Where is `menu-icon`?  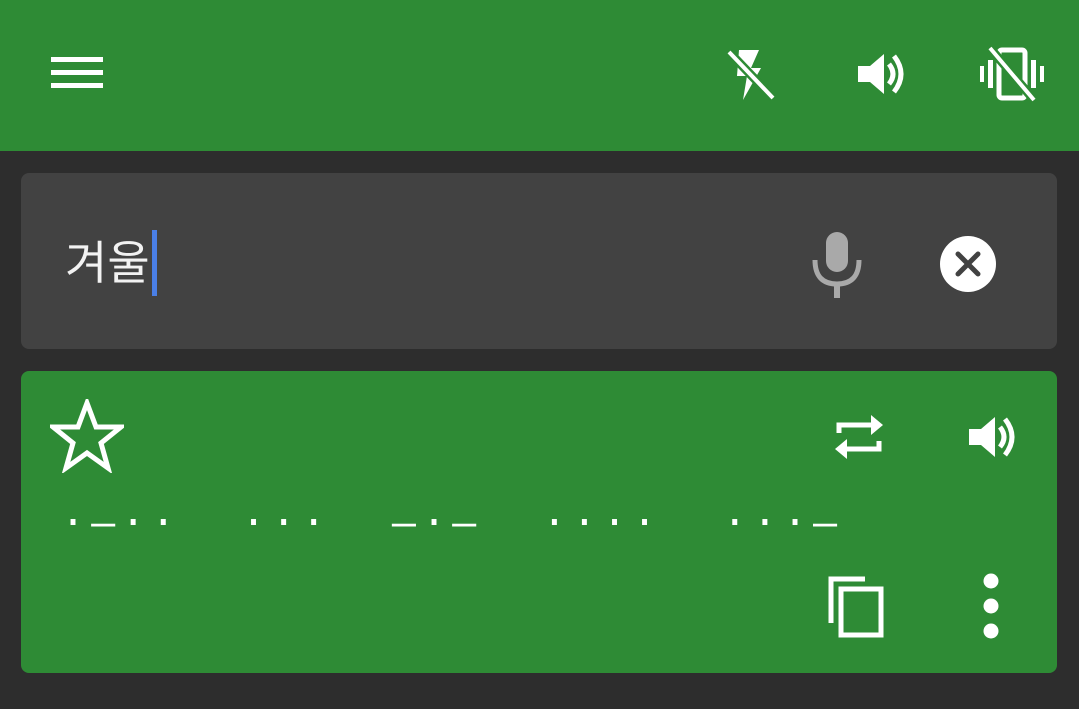 menu-icon is located at coordinates (77, 72).